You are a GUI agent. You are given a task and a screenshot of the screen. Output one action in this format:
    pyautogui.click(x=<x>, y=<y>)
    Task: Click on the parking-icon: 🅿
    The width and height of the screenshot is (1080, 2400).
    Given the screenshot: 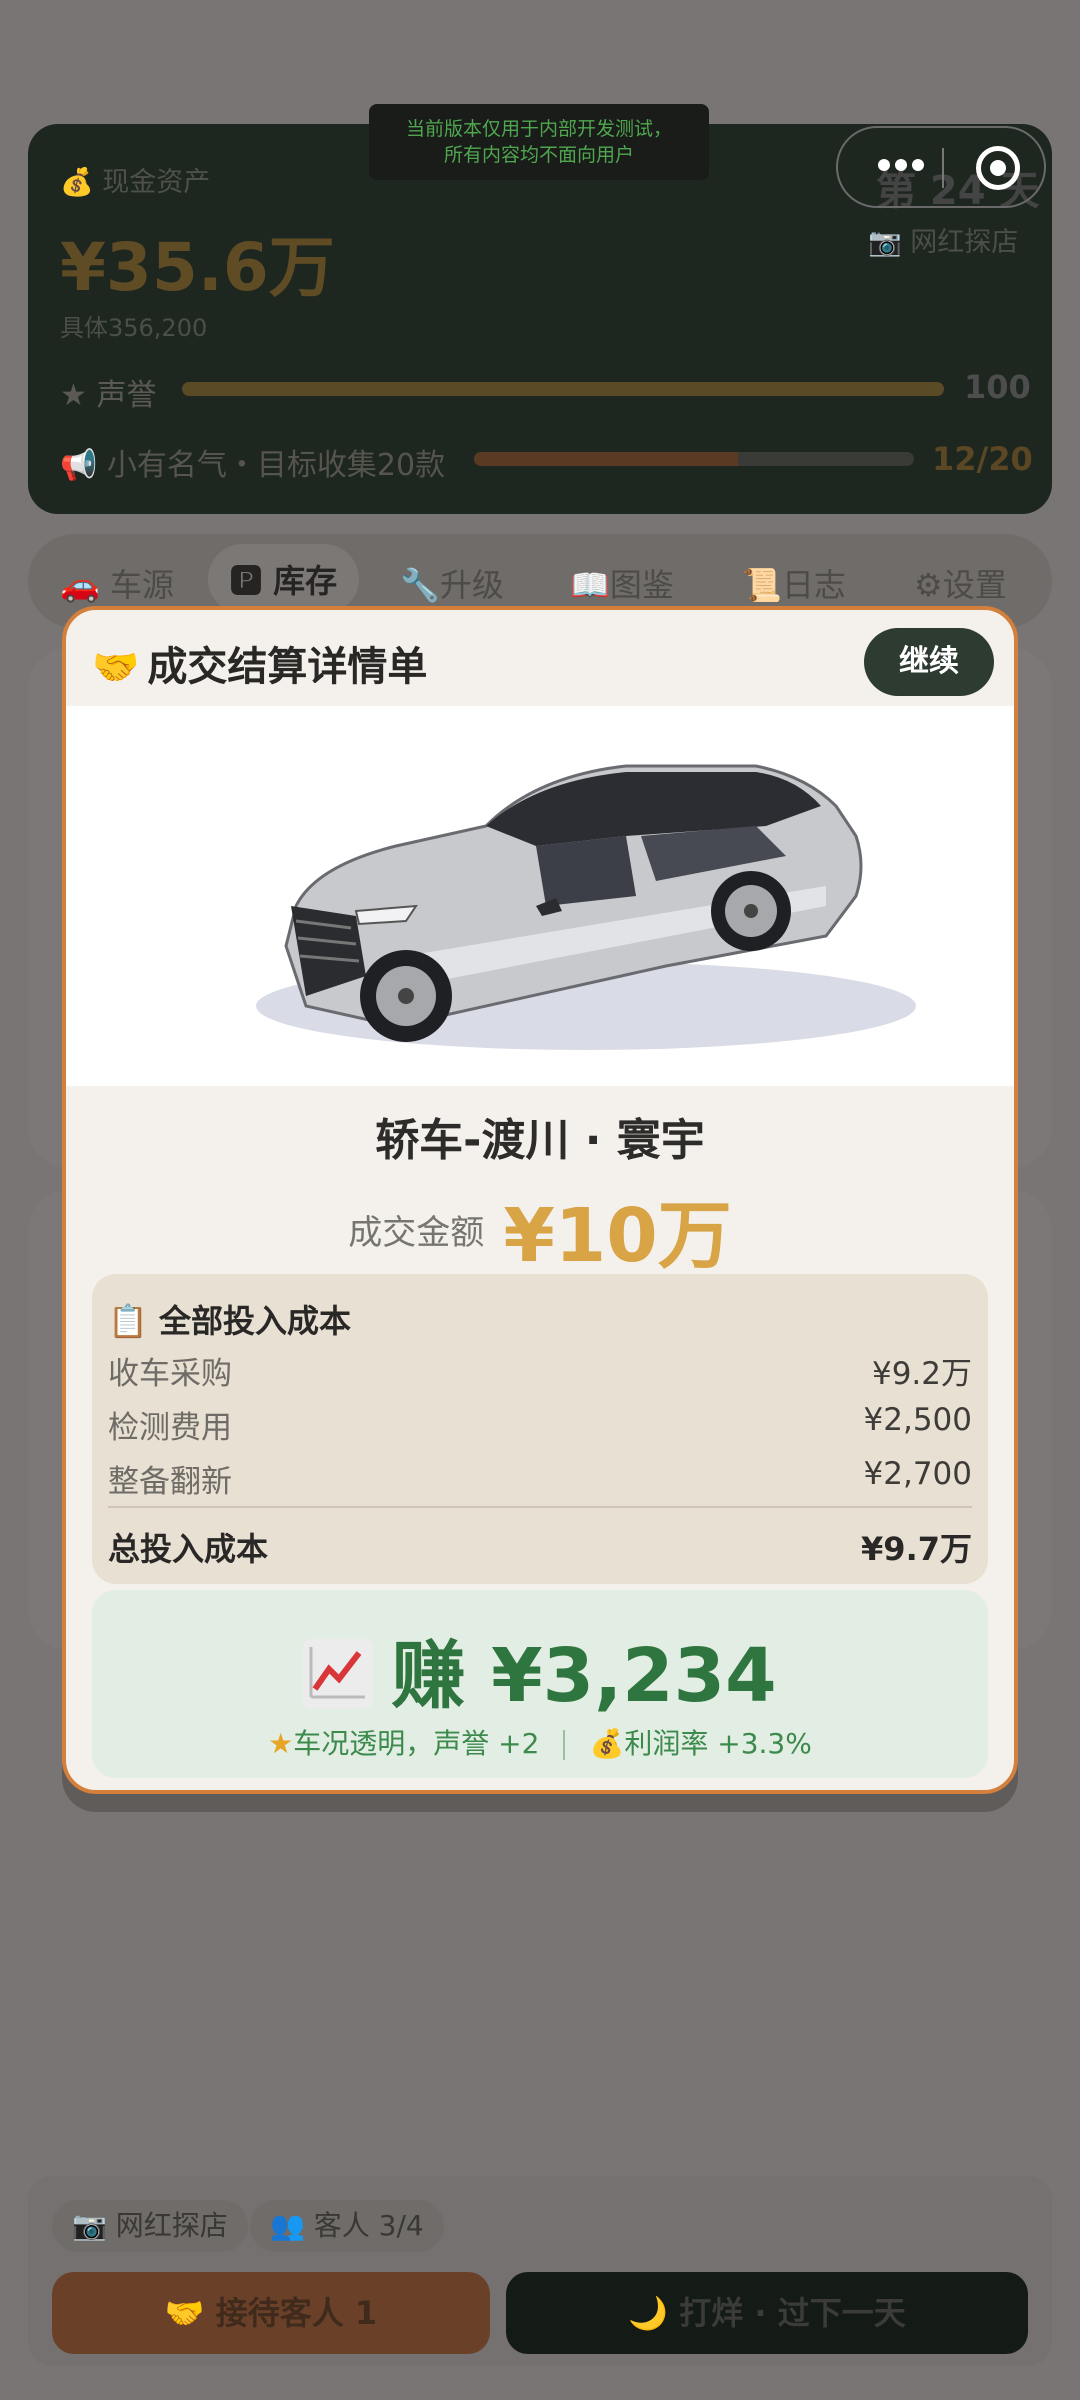 What is the action you would take?
    pyautogui.click(x=246, y=581)
    